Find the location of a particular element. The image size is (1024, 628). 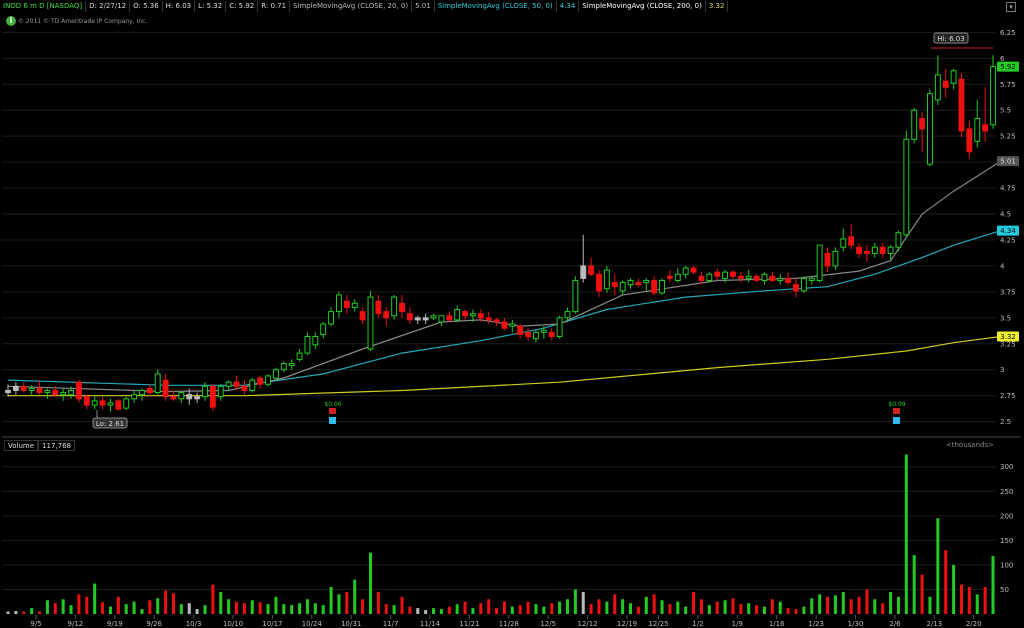

price-tick-label: 2.5 is located at coordinates (1005, 422).